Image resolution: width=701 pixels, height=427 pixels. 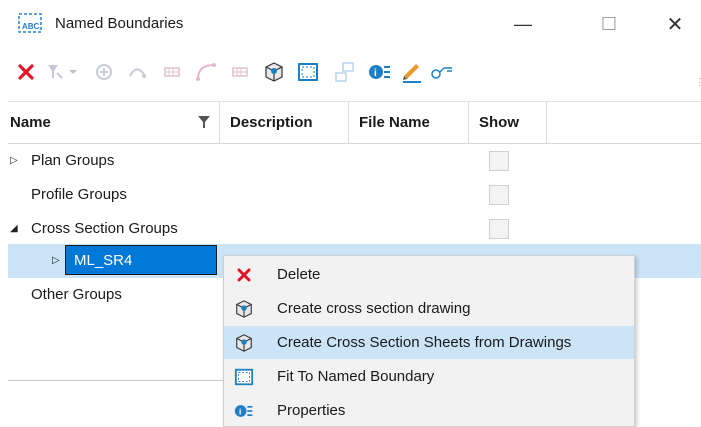 I want to click on group-icon, so click(x=344, y=72).